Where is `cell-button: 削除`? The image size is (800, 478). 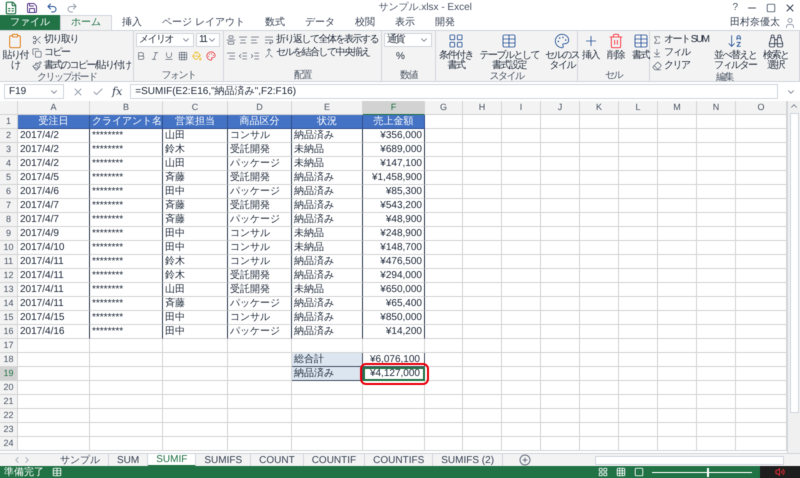
cell-button: 削除 is located at coordinates (615, 47).